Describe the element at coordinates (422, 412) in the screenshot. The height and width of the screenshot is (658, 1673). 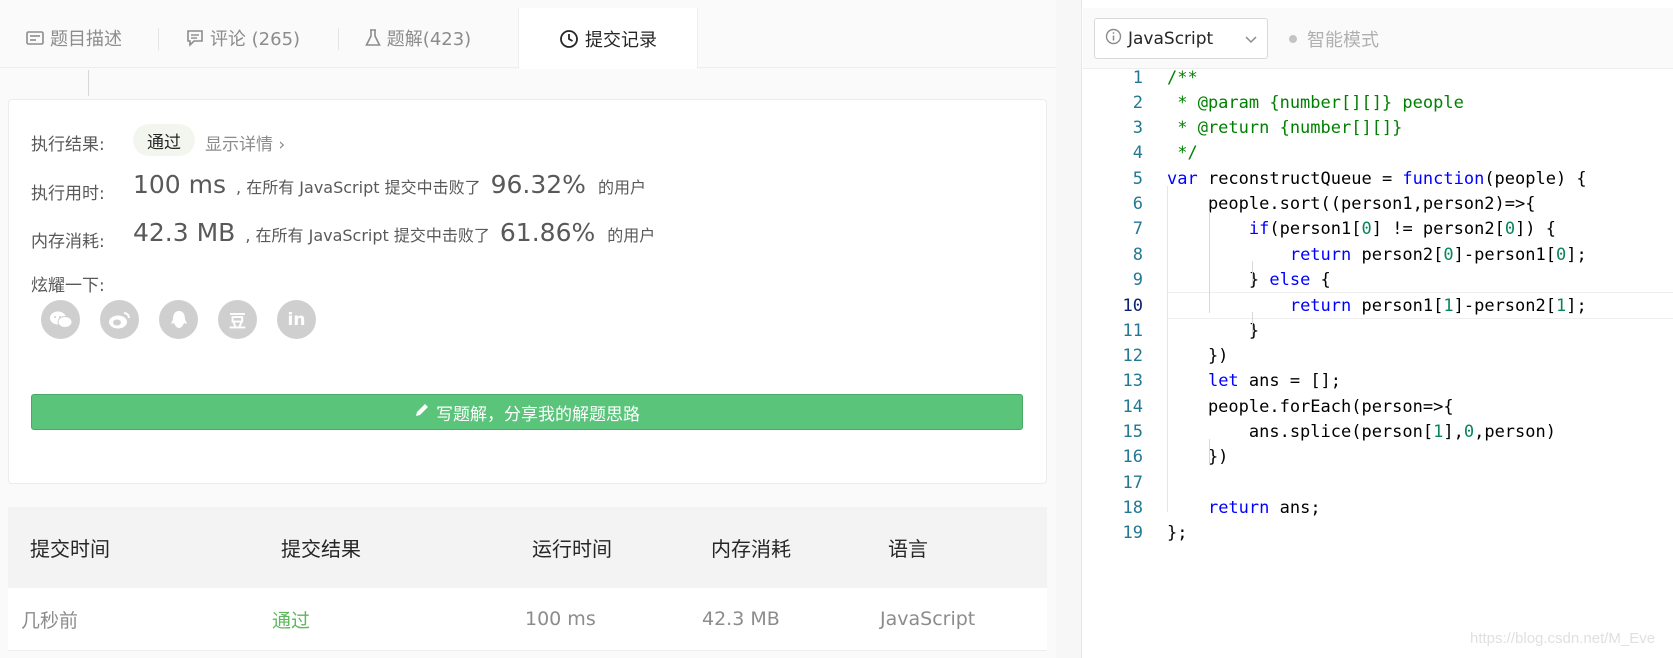
I see `pencil-icon` at that location.